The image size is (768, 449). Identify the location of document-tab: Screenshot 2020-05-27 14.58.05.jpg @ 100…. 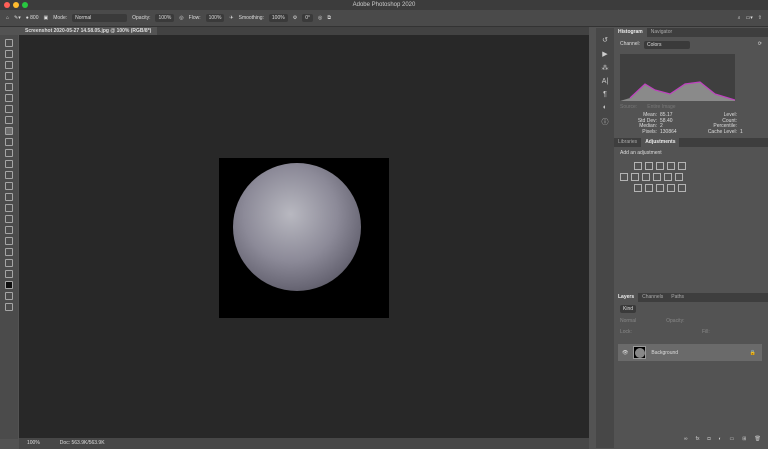
(88, 31).